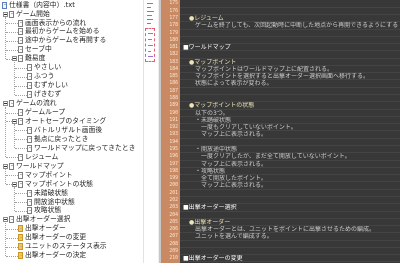 This screenshot has height=263, width=400. I want to click on editor-line: 175, so click(280, 4).